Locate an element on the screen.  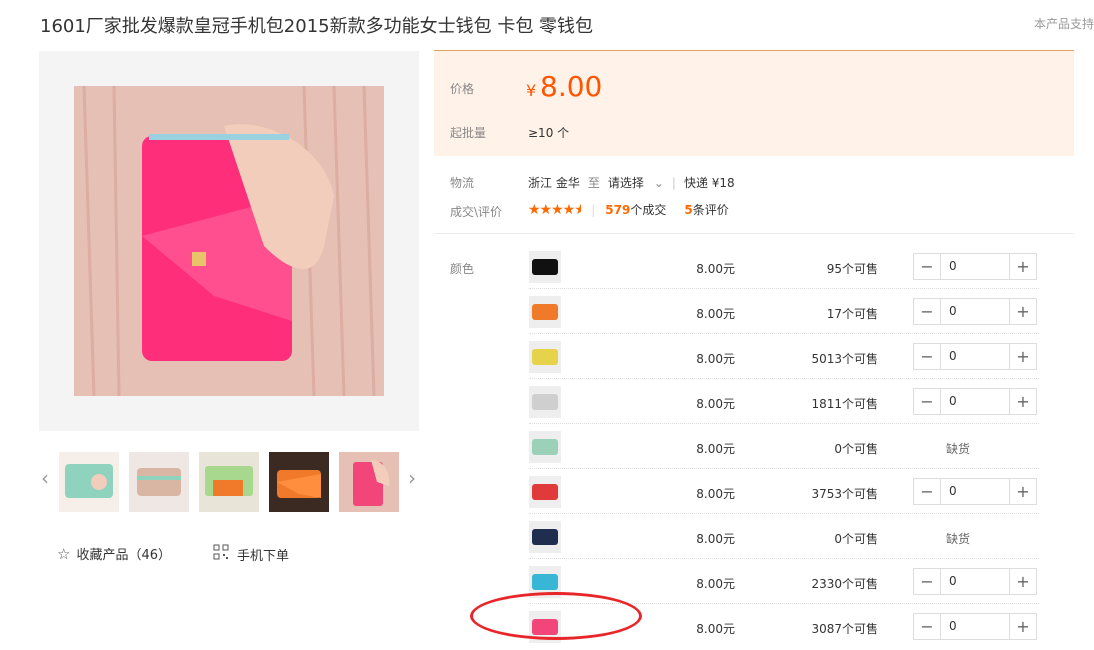
sku-stock: 2330个可售 is located at coordinates (844, 584).